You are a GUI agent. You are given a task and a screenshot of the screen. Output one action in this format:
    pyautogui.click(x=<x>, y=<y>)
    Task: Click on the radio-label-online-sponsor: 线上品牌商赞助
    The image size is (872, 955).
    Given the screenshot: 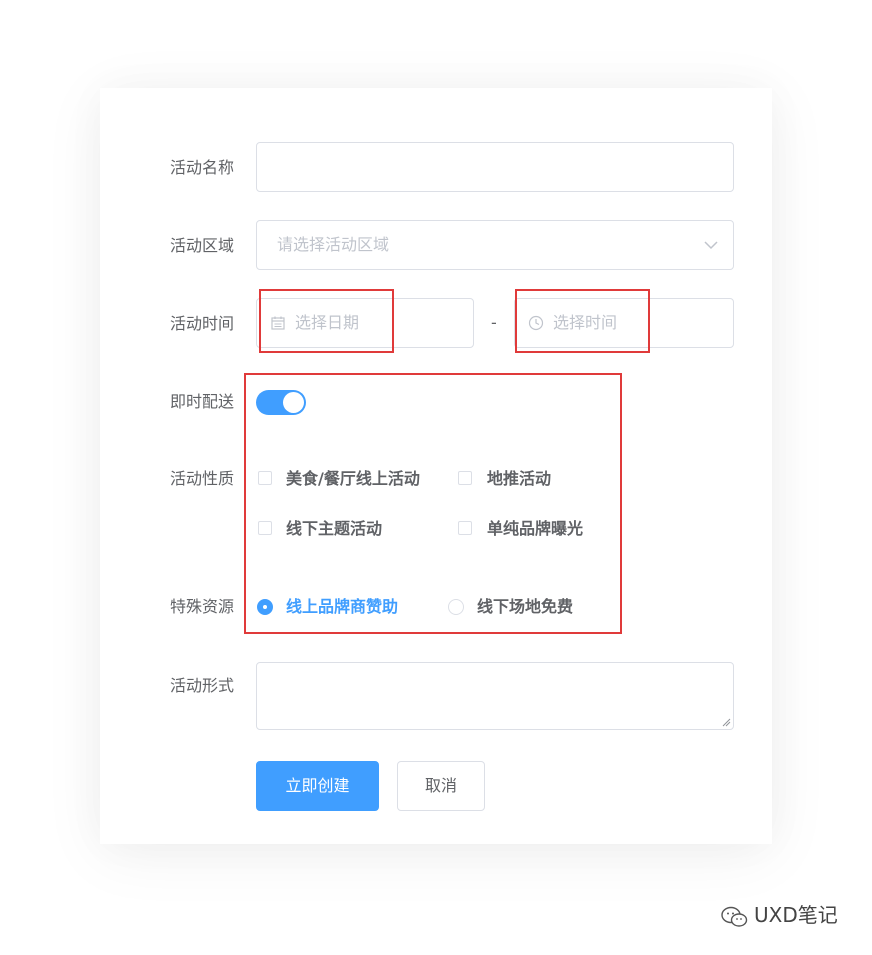 What is the action you would take?
    pyautogui.click(x=342, y=606)
    